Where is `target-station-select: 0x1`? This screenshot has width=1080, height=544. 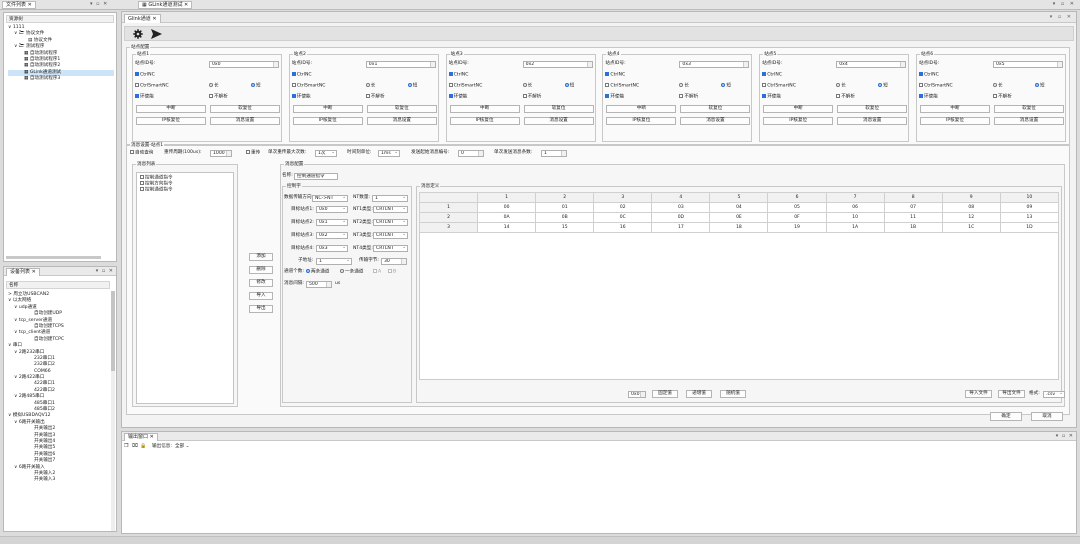 target-station-select: 0x1 is located at coordinates (332, 222).